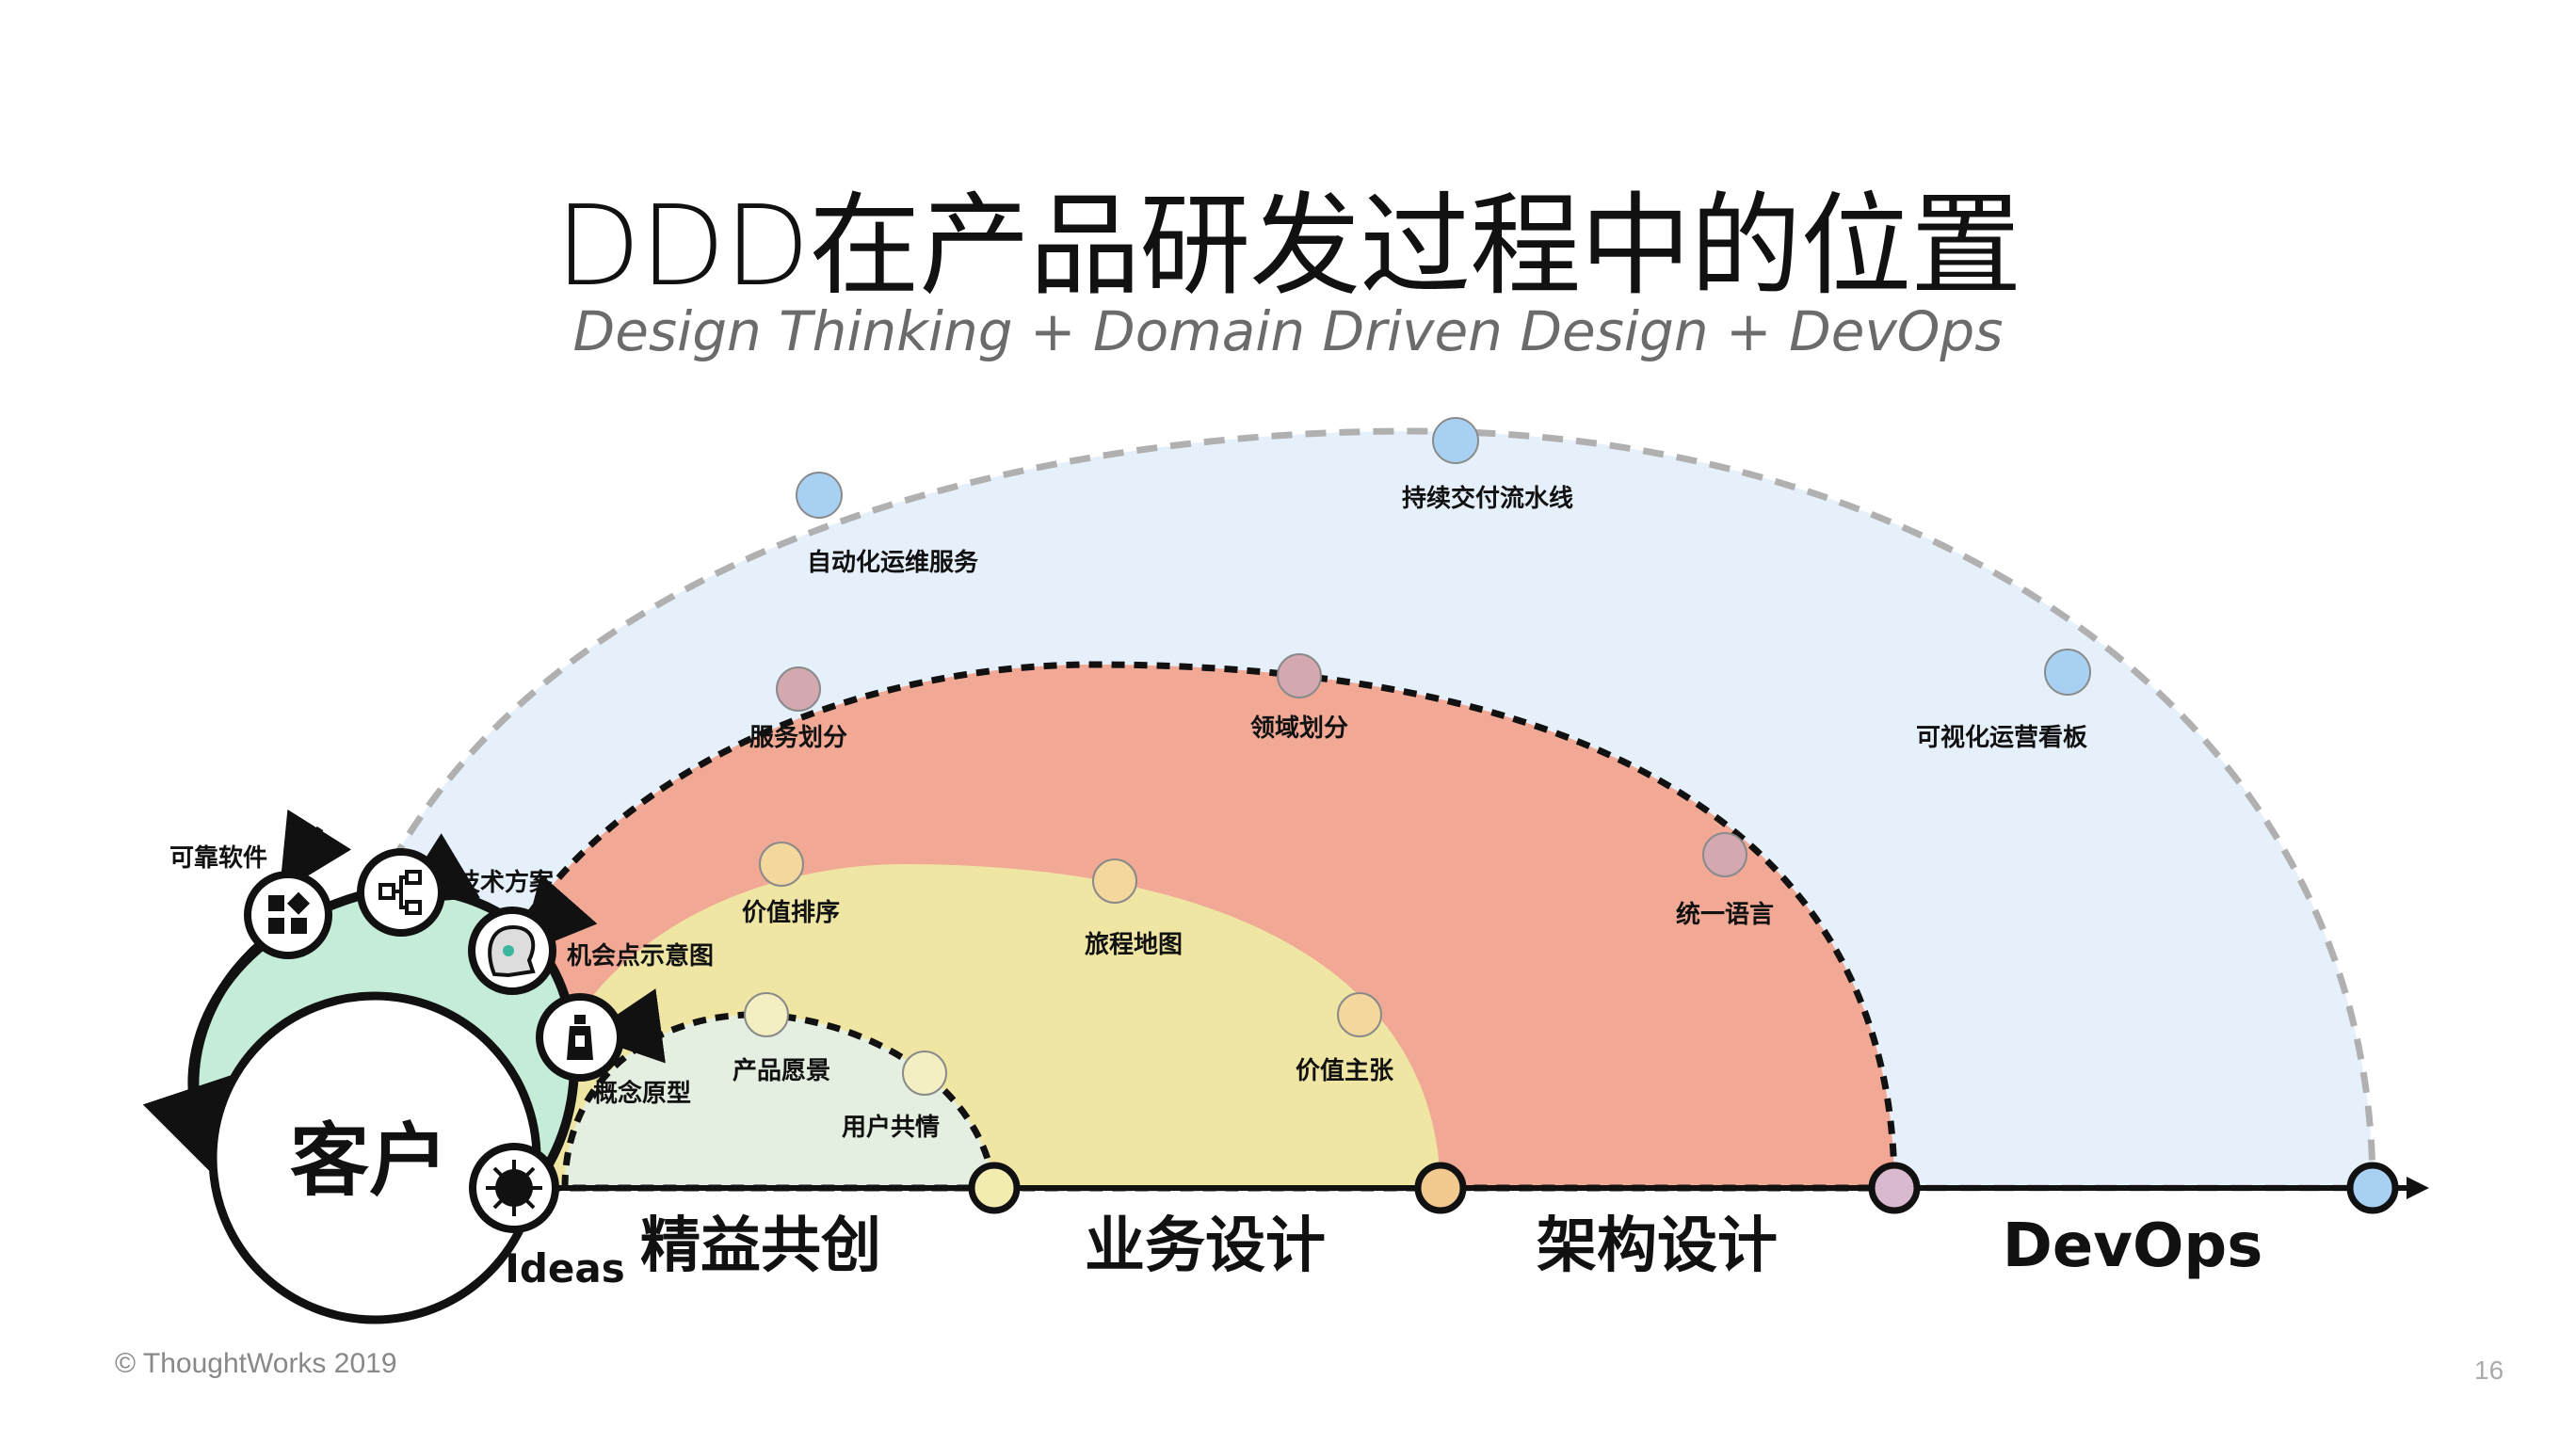  What do you see at coordinates (626, 1026) in the screenshot?
I see `lean-to-output-arrow` at bounding box center [626, 1026].